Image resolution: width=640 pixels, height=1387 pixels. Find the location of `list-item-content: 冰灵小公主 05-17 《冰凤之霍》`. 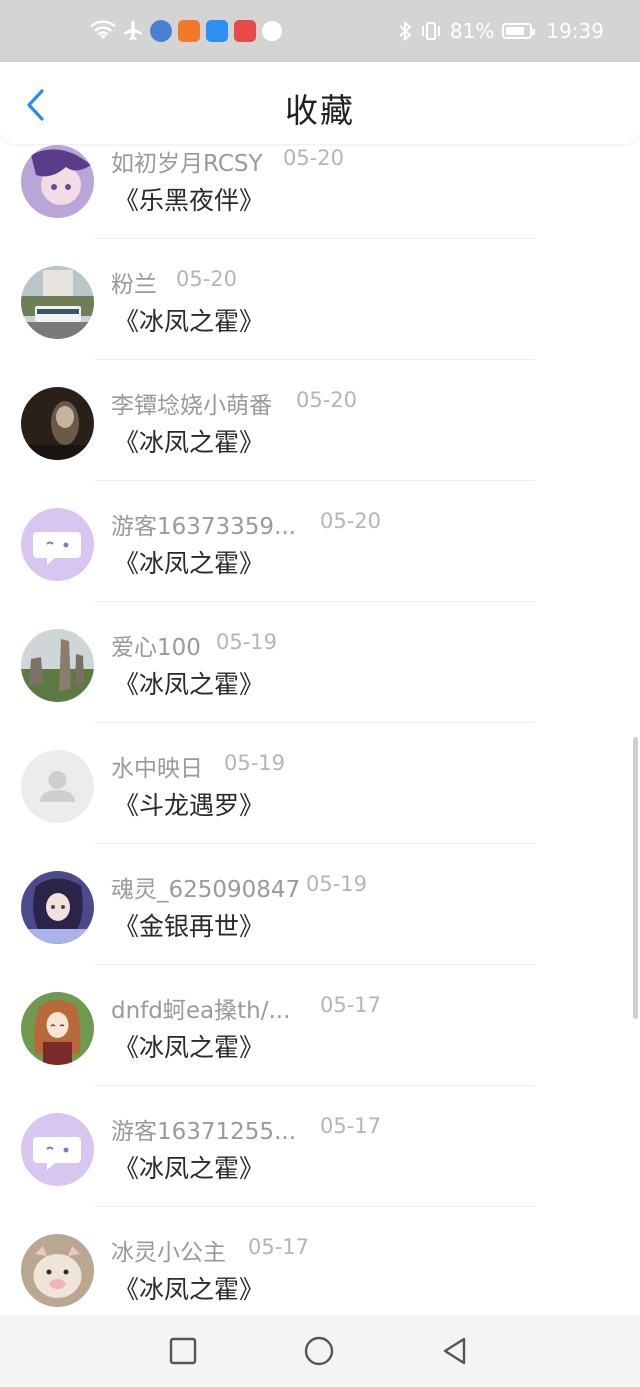

list-item-content: 冰灵小公主 05-17 《冰凤之霍》 is located at coordinates (320, 1267).